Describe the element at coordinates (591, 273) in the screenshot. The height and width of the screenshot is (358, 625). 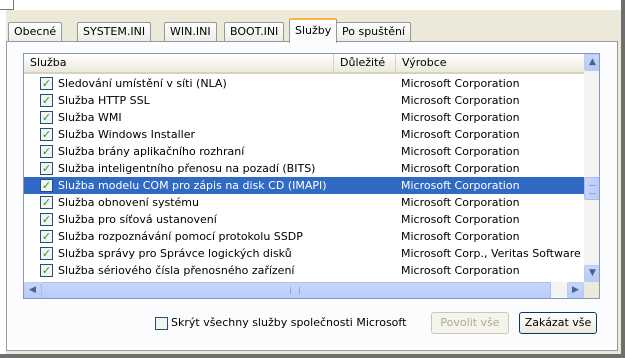
I see `scroll-down-icon: ▼` at that location.